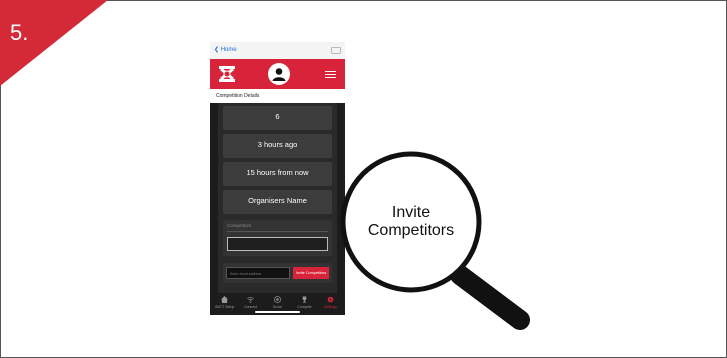 This screenshot has height=358, width=727. I want to click on target-icon, so click(277, 299).